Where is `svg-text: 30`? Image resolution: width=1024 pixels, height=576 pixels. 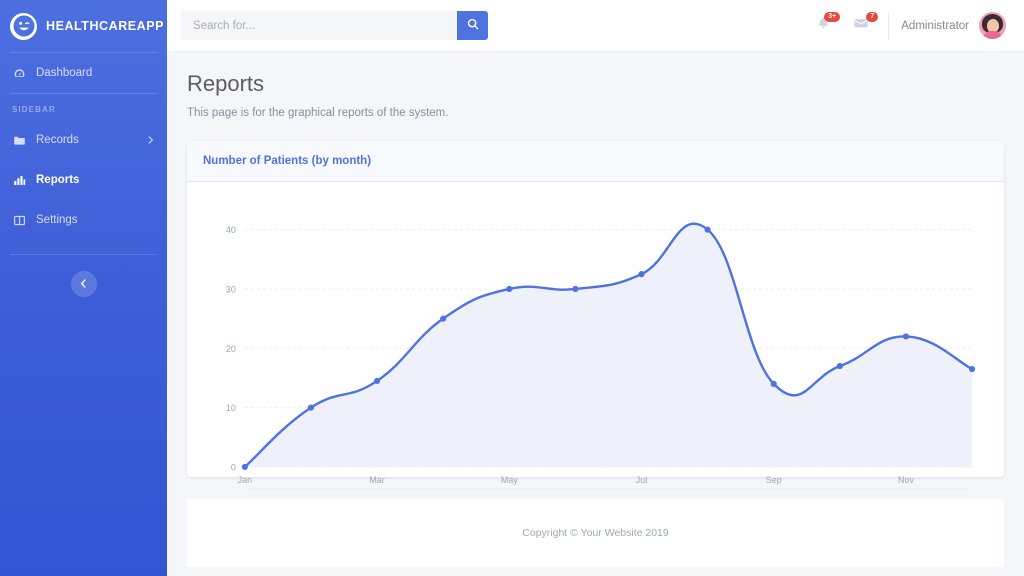 svg-text: 30 is located at coordinates (231, 289).